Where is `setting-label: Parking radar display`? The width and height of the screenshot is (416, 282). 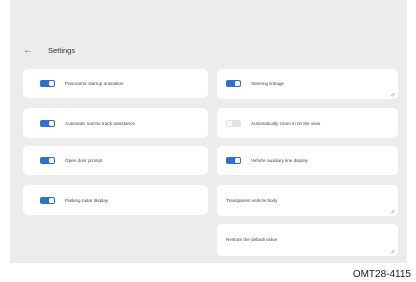
setting-label: Parking radar display is located at coordinates (87, 200).